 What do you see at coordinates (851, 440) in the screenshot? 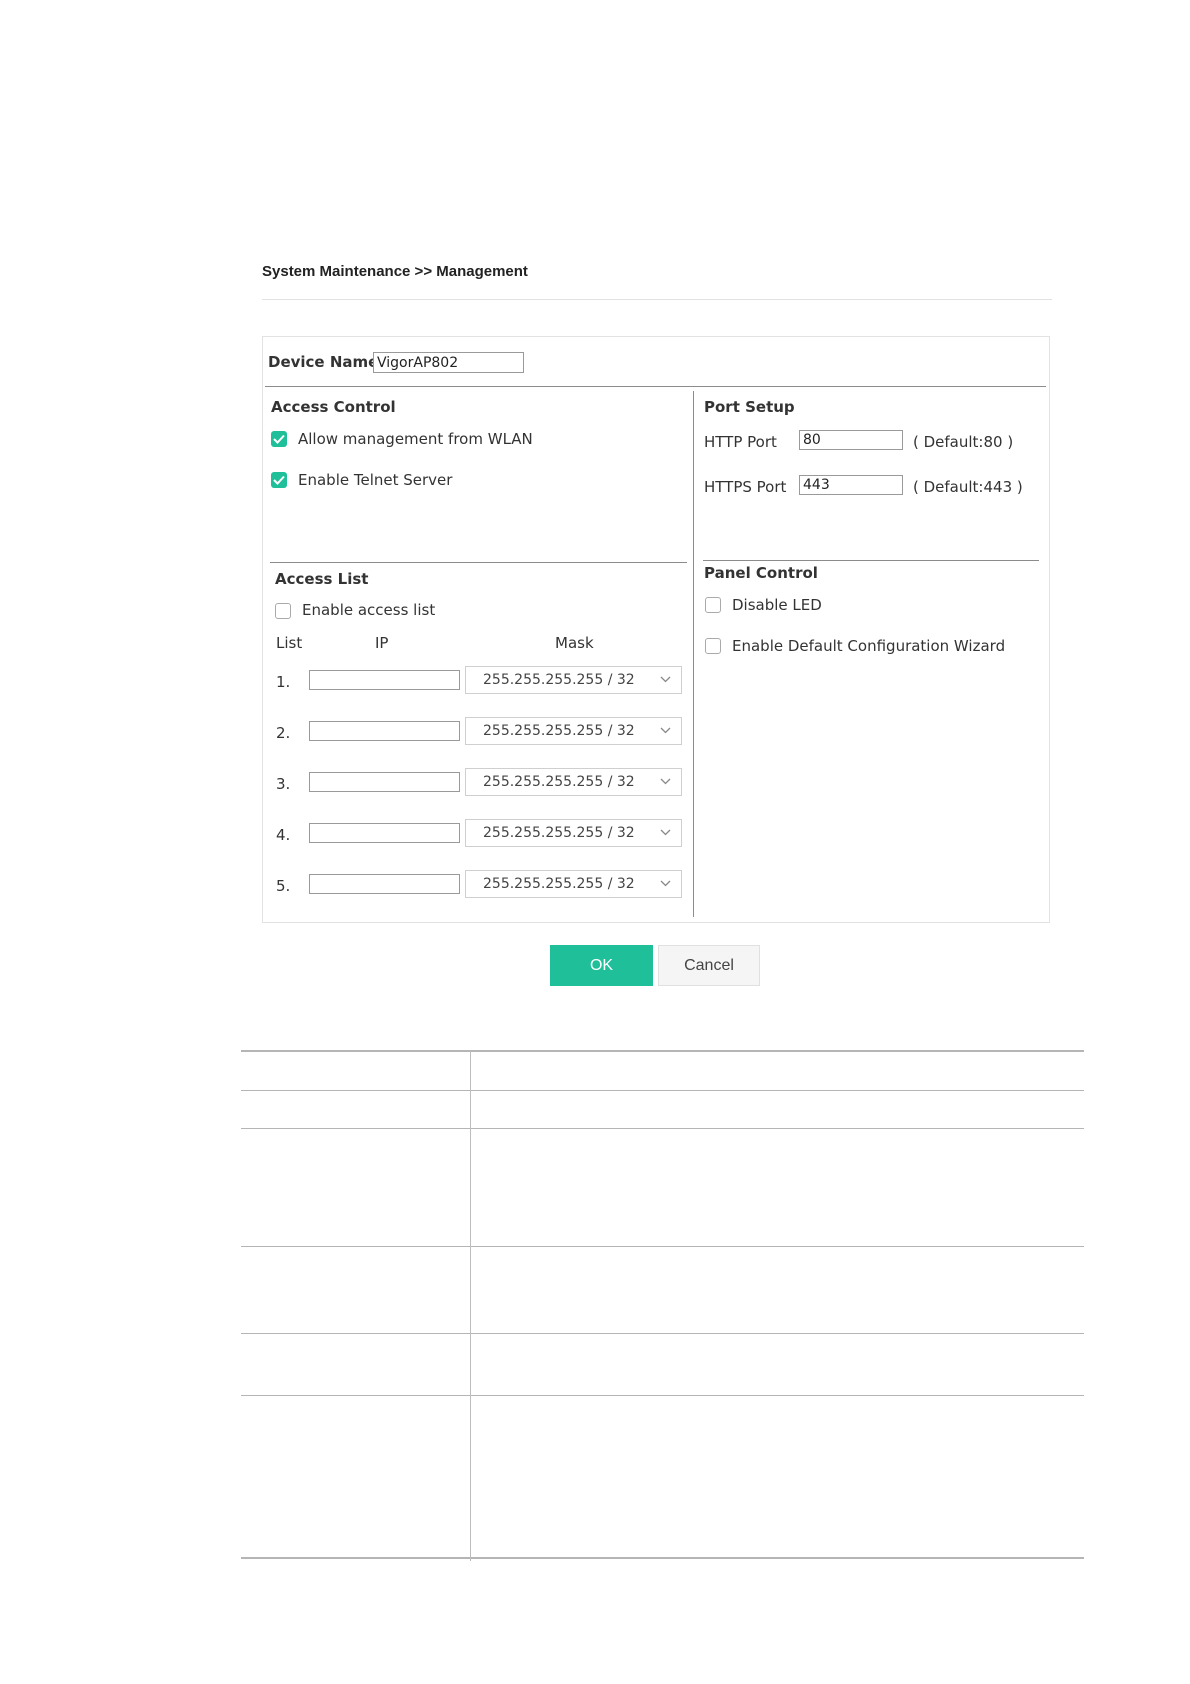
I see `http-port-input` at bounding box center [851, 440].